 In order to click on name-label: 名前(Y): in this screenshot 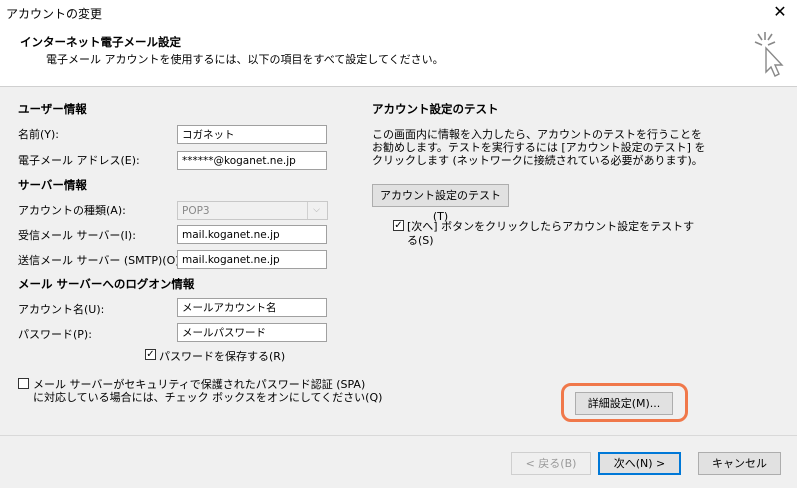, I will do `click(39, 134)`.